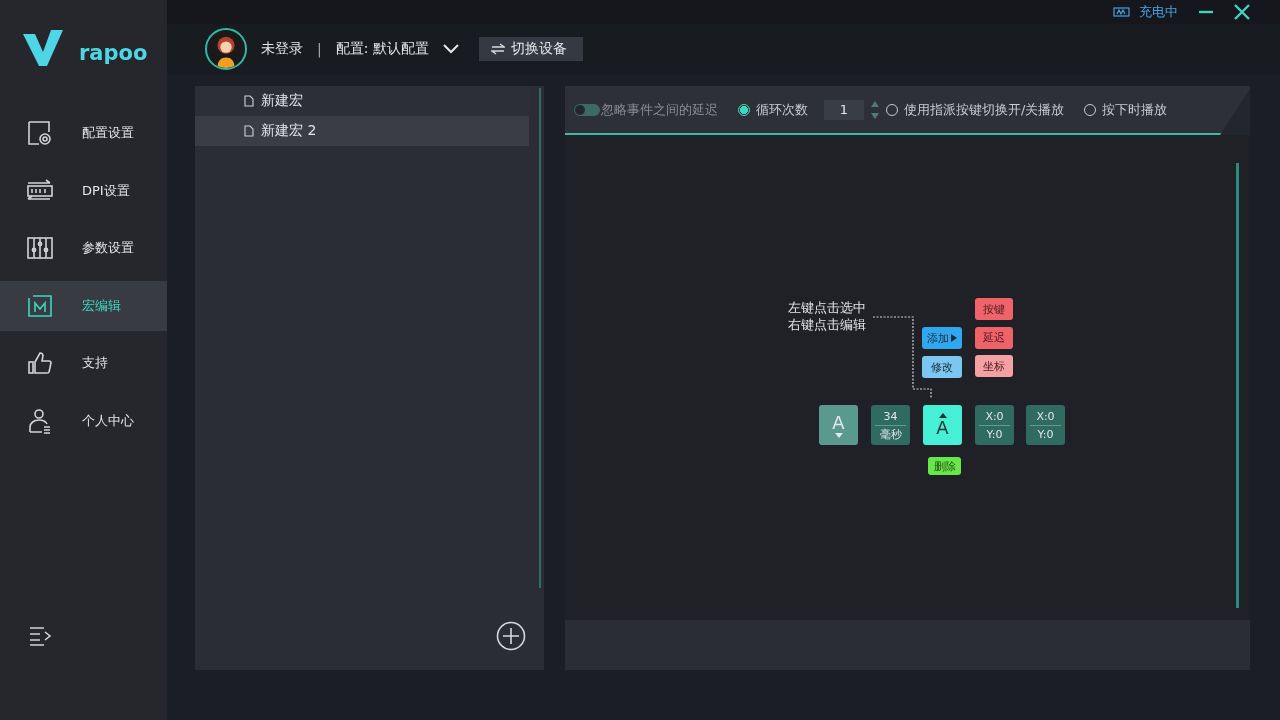 The height and width of the screenshot is (720, 1280). What do you see at coordinates (83, 420) in the screenshot?
I see `sidebar-item: 个人中心` at bounding box center [83, 420].